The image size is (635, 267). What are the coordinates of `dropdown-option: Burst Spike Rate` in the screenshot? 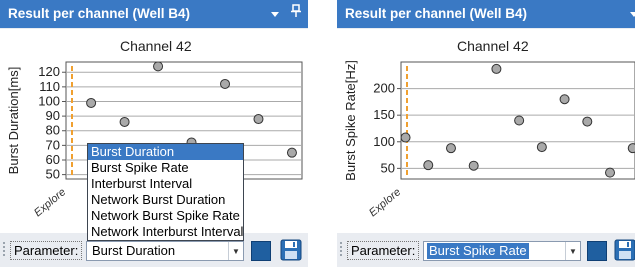 It's located at (165, 168).